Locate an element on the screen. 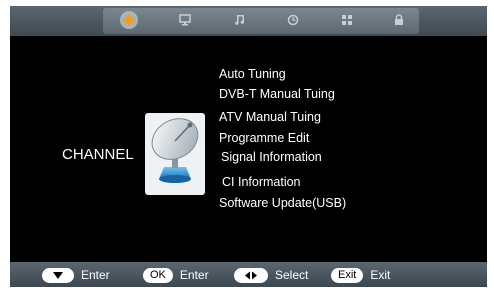 The width and height of the screenshot is (494, 293). menu-item-ci-information: CI Information is located at coordinates (261, 182).